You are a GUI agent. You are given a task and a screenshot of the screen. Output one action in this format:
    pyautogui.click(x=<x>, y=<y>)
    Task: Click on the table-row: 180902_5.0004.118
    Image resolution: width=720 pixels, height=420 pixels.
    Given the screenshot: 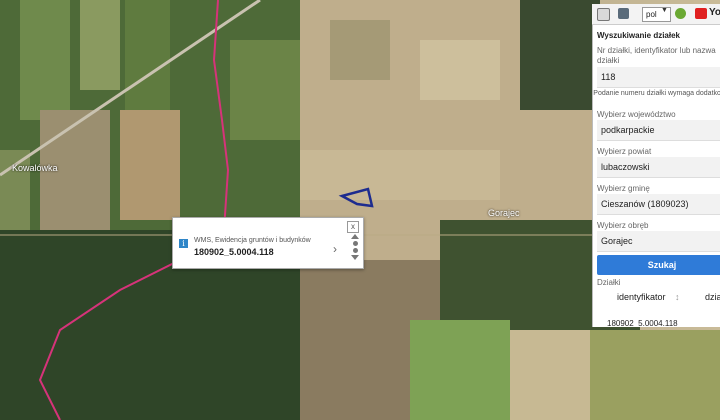 What is the action you would take?
    pyautogui.click(x=642, y=323)
    